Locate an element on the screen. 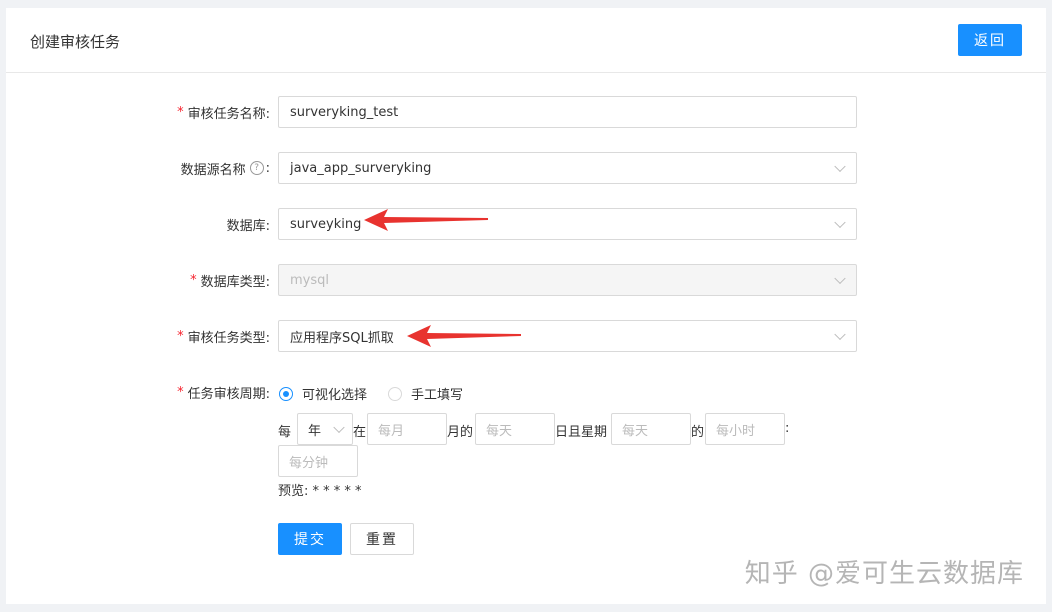 Image resolution: width=1052 pixels, height=612 pixels. task-name-input: surveryking_test is located at coordinates (567, 112).